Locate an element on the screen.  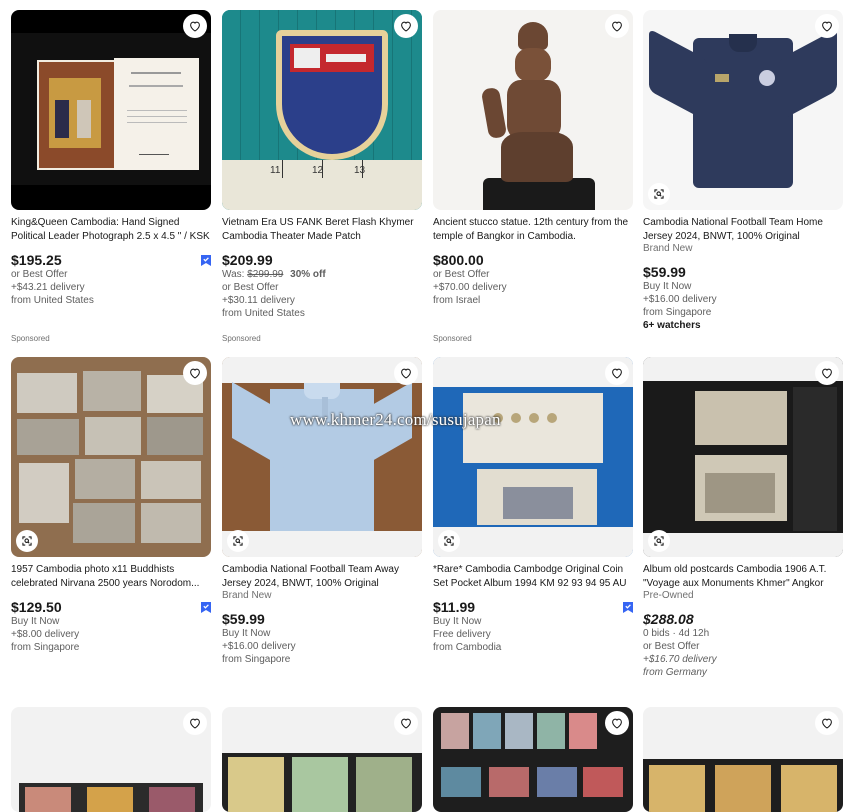
delivery-cost: +$30.11 delivery is located at coordinates (258, 300).